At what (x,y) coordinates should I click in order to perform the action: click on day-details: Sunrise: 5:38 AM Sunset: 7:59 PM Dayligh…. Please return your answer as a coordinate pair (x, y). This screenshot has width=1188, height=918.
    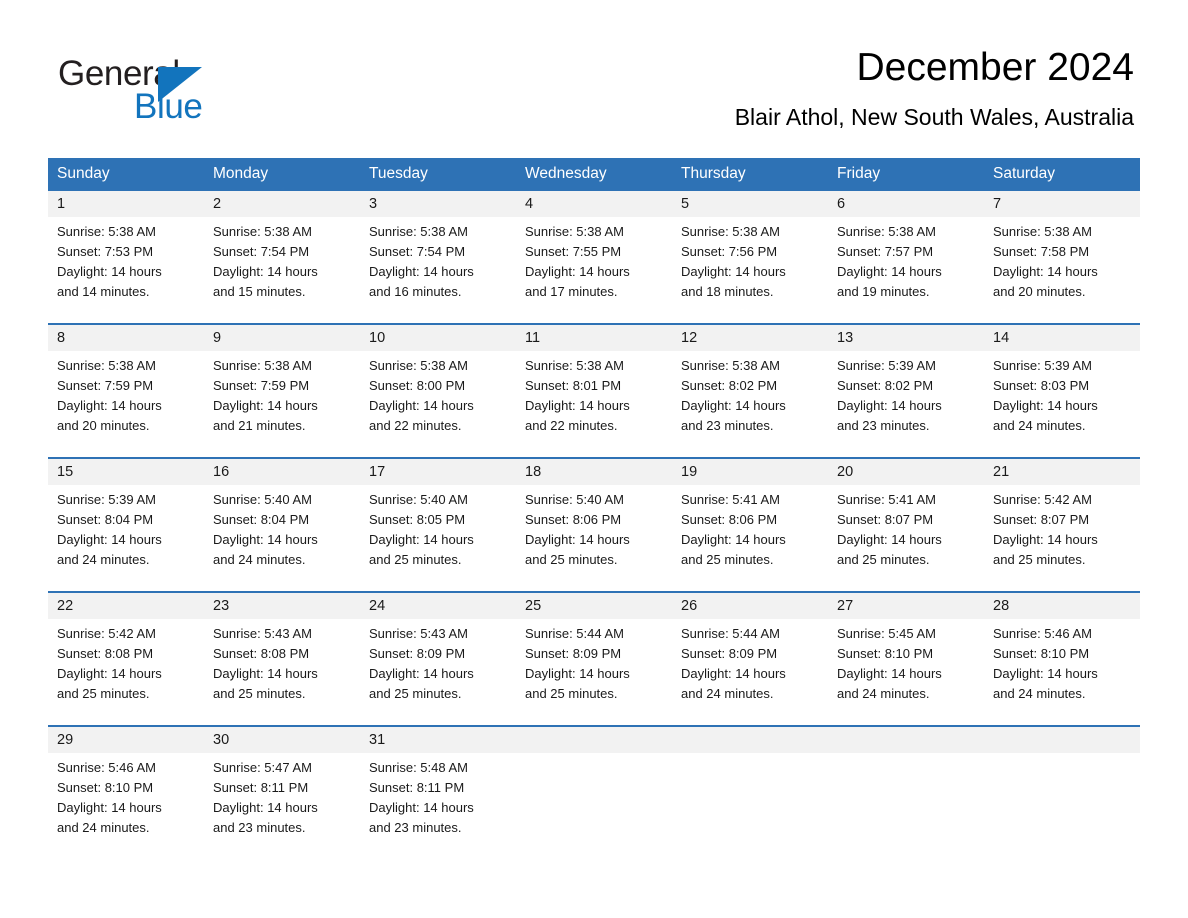
    Looking at the image, I should click on (282, 393).